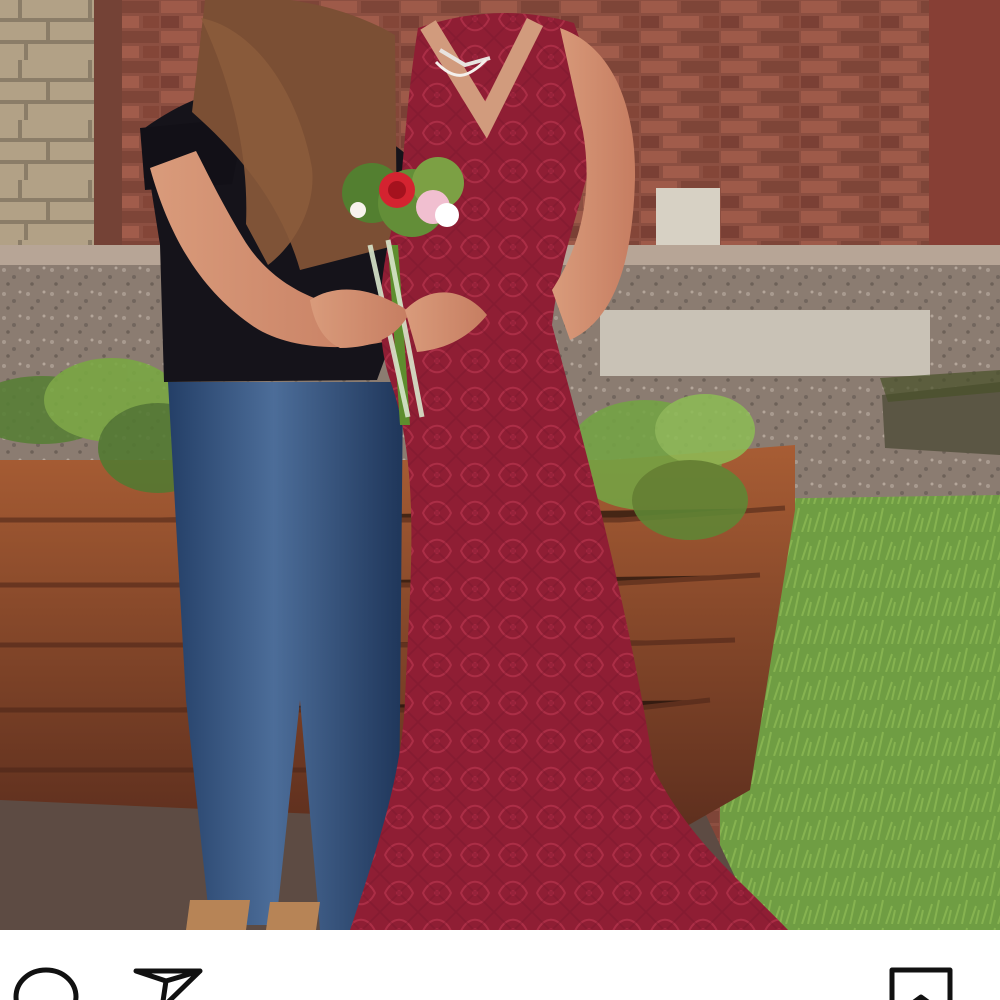  I want to click on share-icon-graphic, so click(168, 984).